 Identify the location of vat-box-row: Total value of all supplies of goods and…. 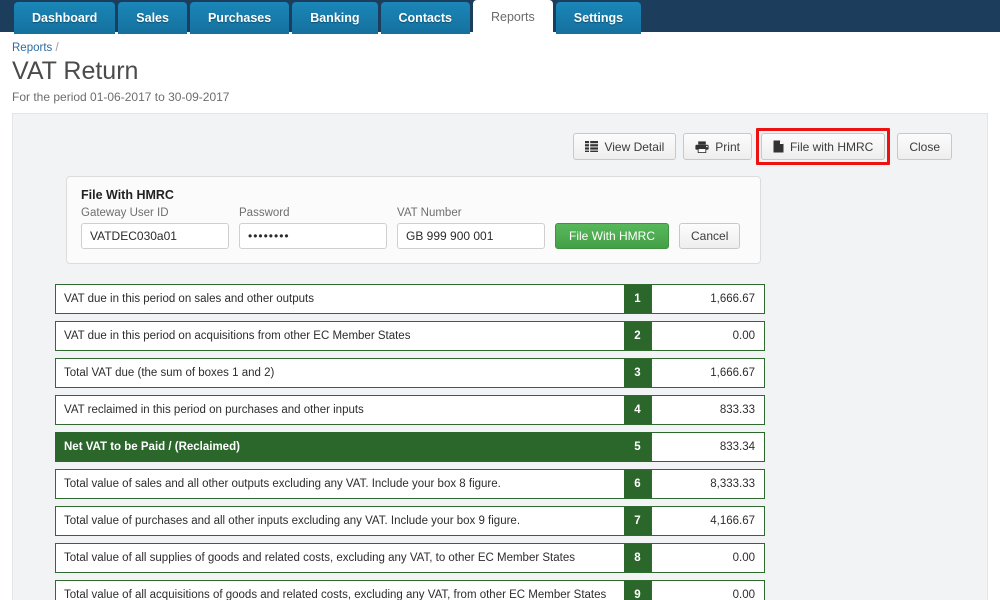
(410, 557).